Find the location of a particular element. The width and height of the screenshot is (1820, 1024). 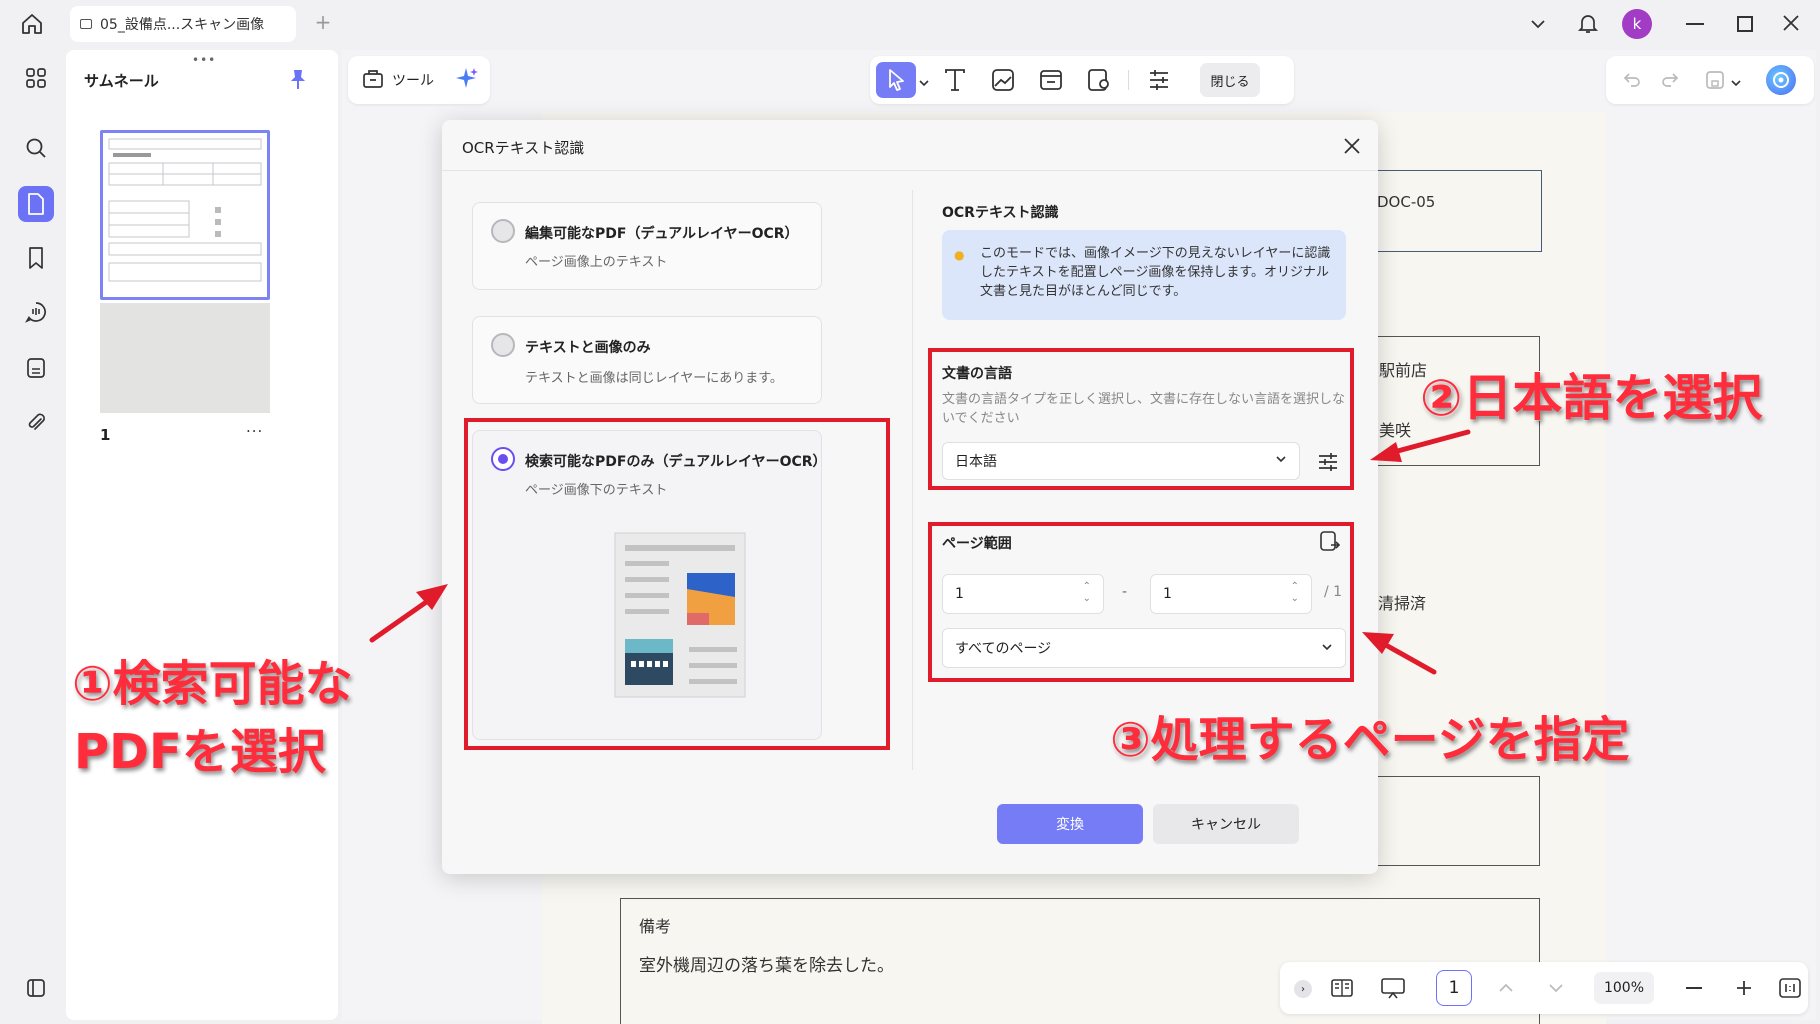

zoom-in-icon is located at coordinates (1744, 990).